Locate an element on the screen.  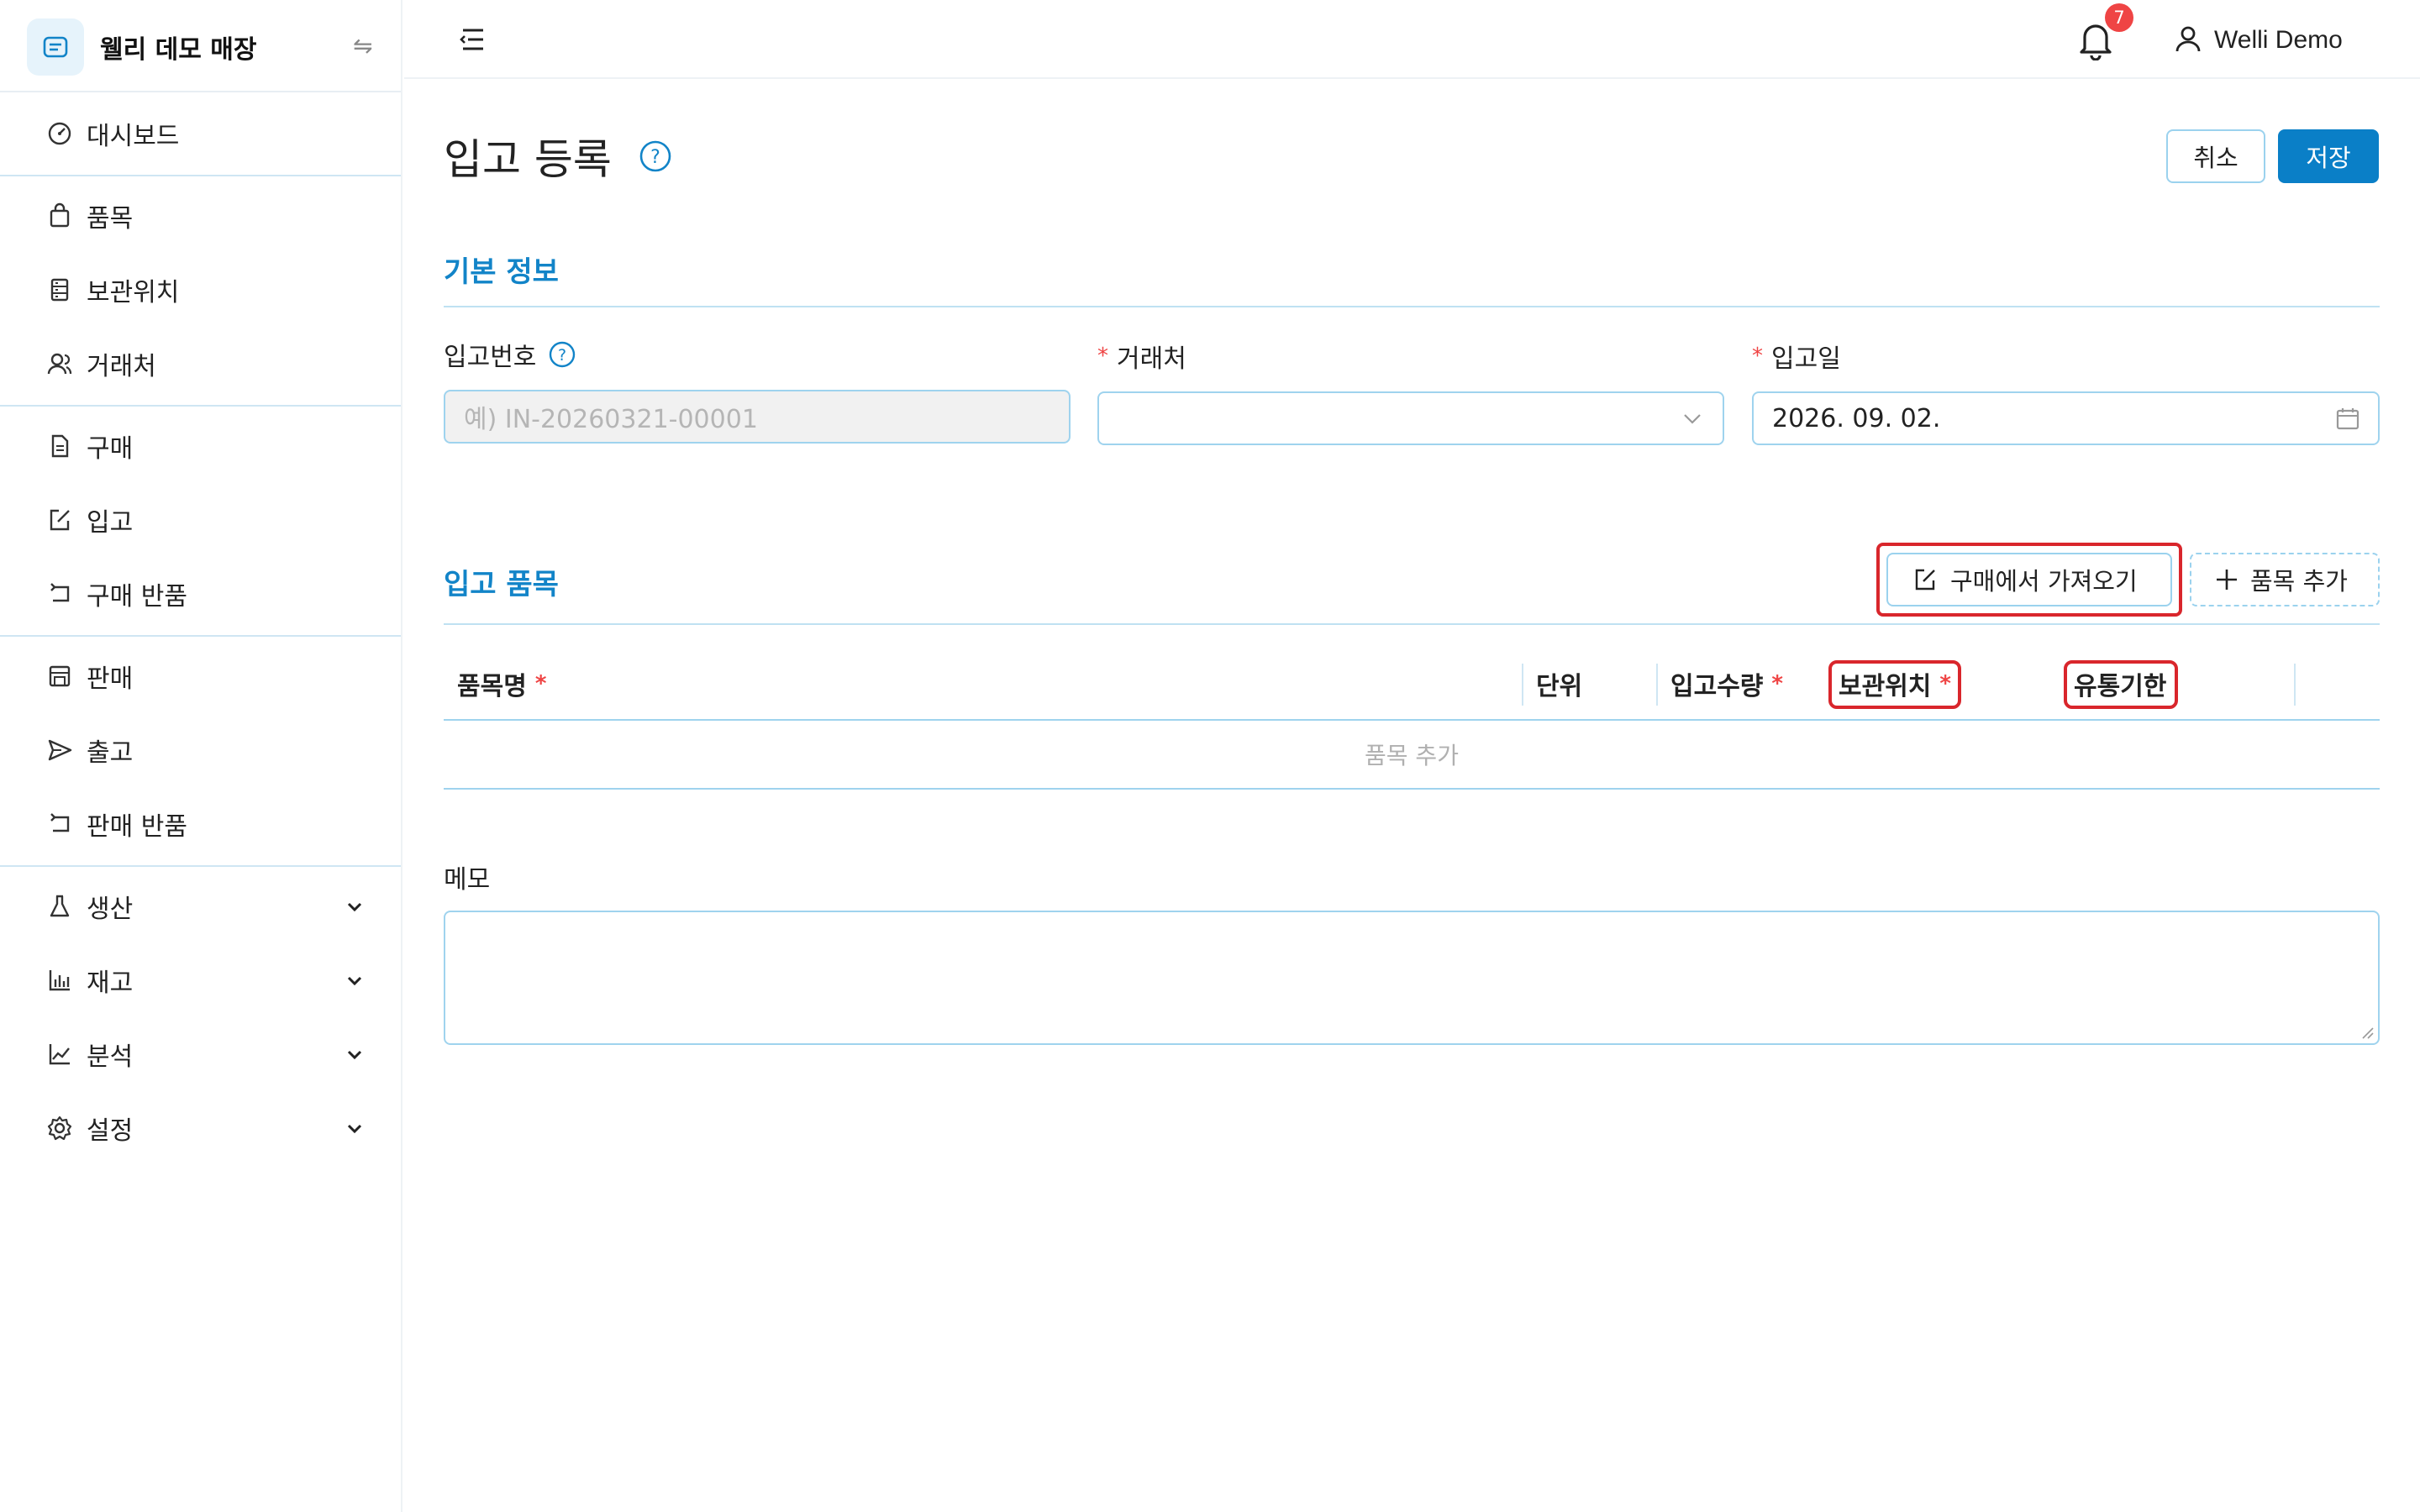
sidebar-item-sales: 판매 is located at coordinates (200, 676).